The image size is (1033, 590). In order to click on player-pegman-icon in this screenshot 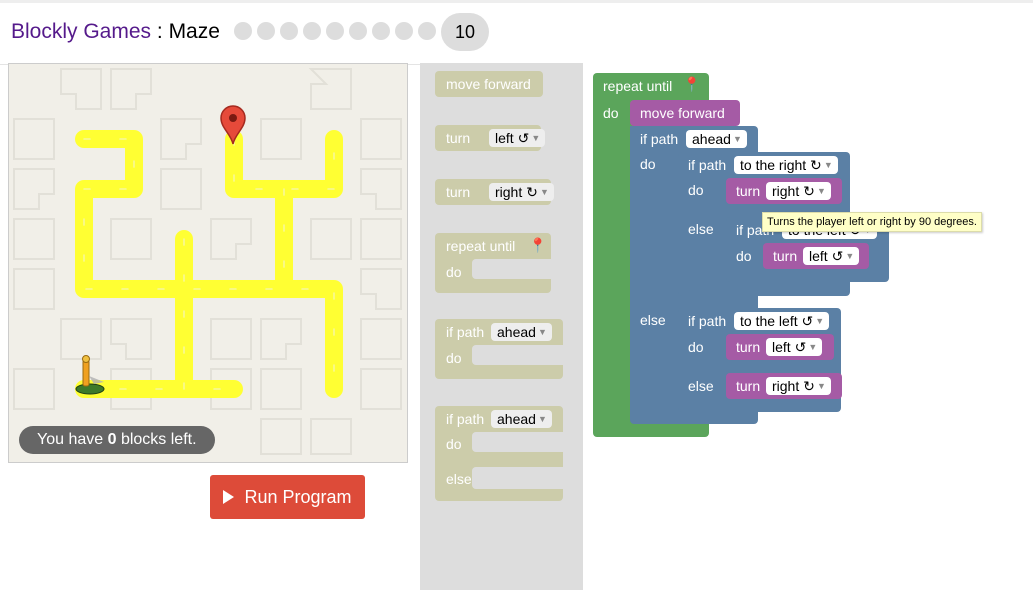, I will do `click(90, 375)`.